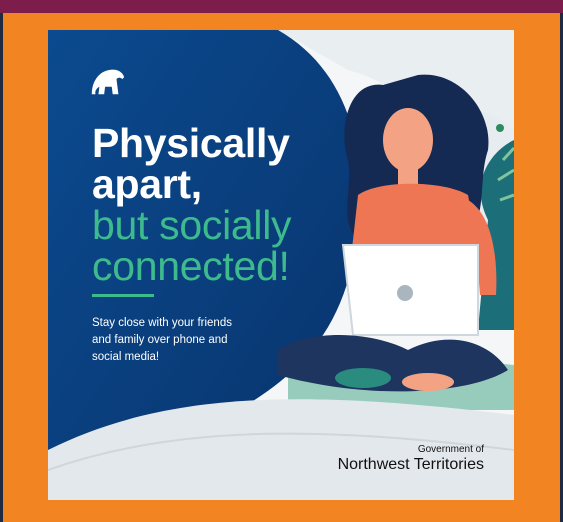 This screenshot has width=563, height=522. Describe the element at coordinates (162, 323) in the screenshot. I see `body-line-1: Stay close with your friends` at that location.